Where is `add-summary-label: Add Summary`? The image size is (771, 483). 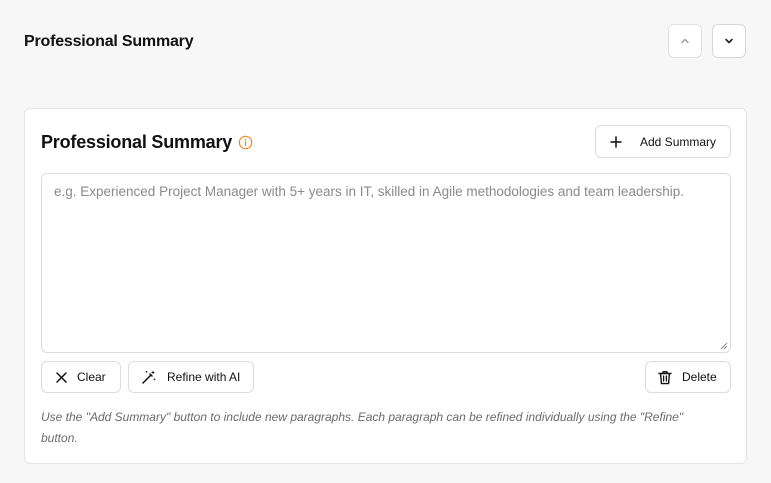
add-summary-label: Add Summary is located at coordinates (678, 141).